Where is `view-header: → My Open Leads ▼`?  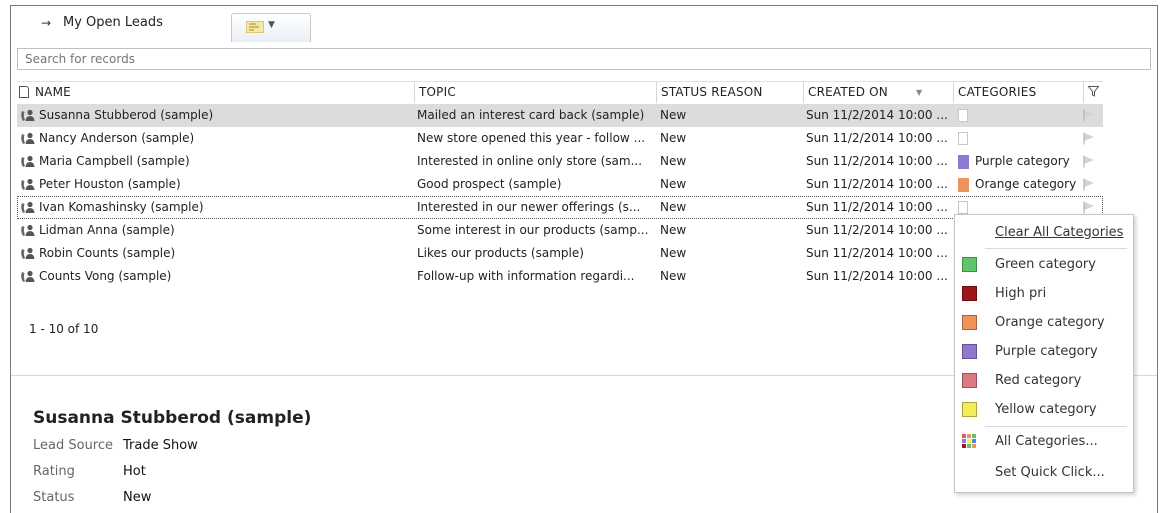
view-header: → My Open Leads ▼ is located at coordinates (584, 24).